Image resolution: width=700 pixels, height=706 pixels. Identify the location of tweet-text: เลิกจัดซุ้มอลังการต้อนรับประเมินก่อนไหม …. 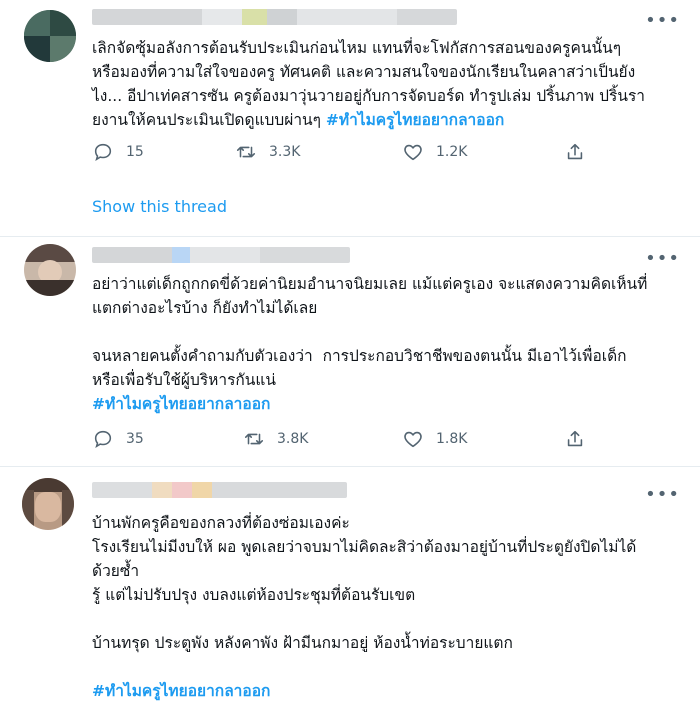
(368, 84).